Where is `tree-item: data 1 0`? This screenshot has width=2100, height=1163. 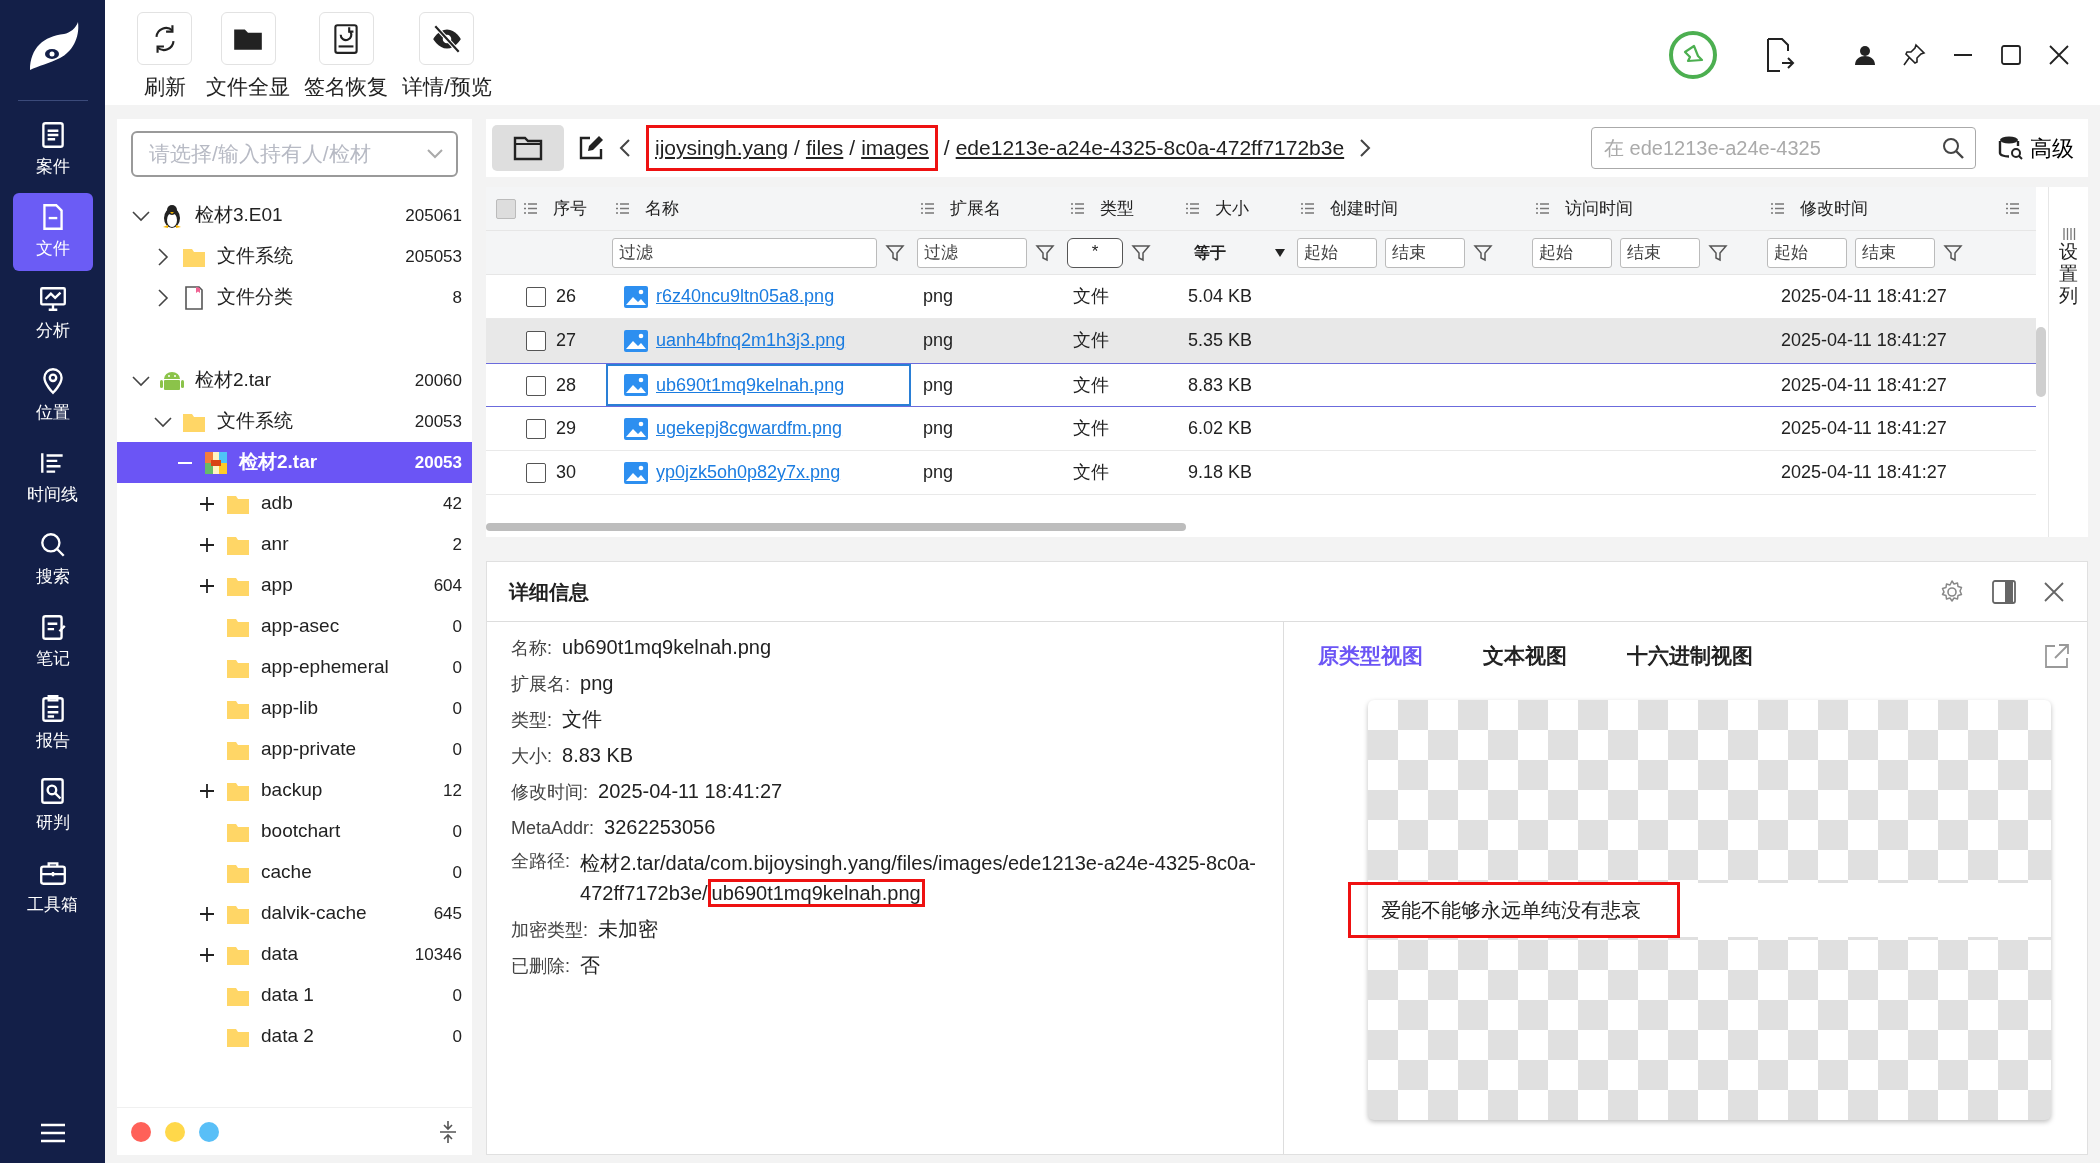
tree-item: data 1 0 is located at coordinates (294, 995).